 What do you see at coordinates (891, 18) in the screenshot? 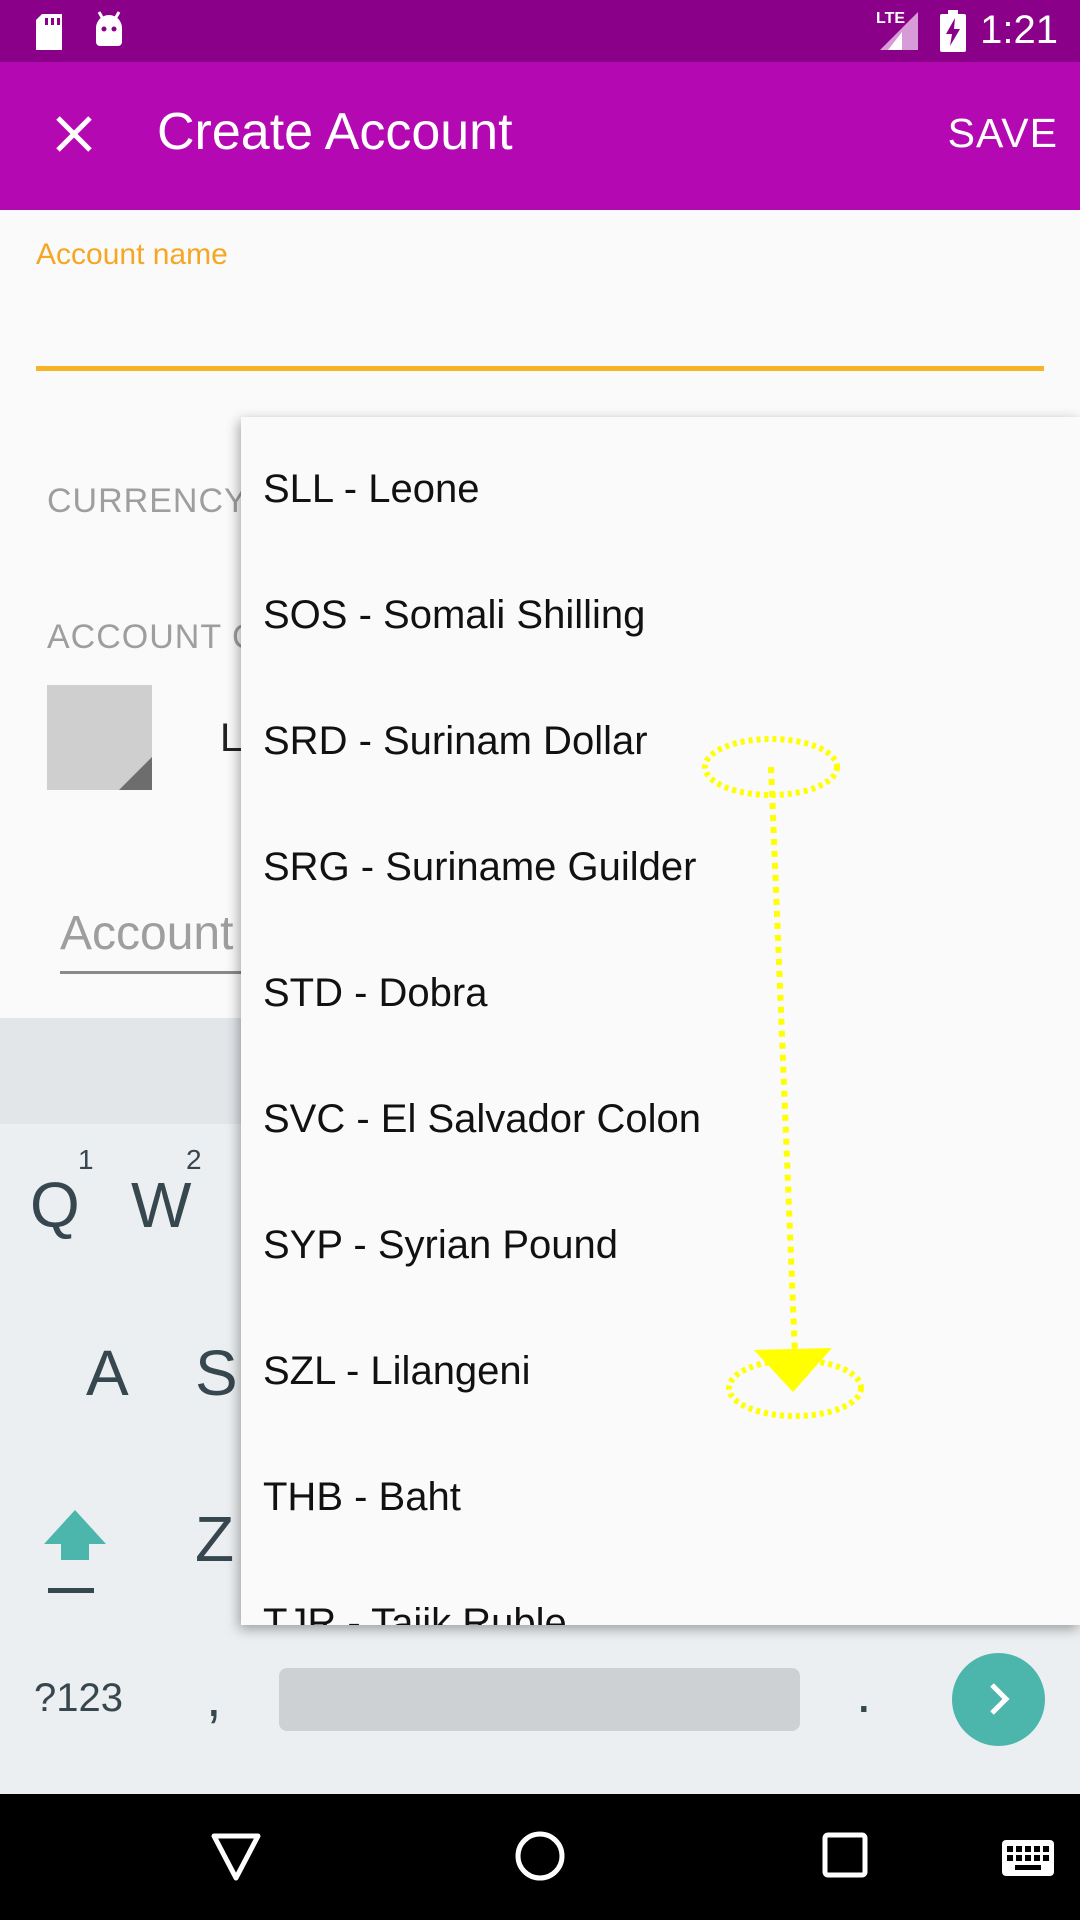
I see `network-label: LTE` at bounding box center [891, 18].